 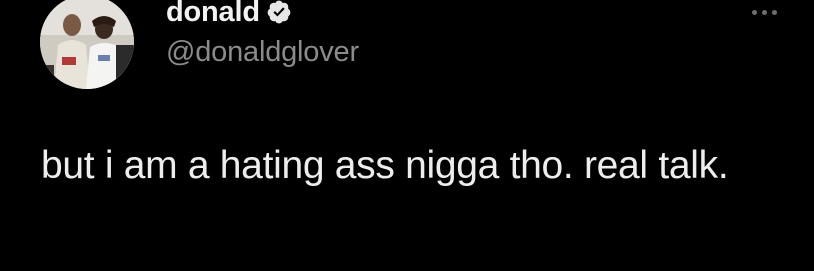 I want to click on verified-badge-icon, so click(x=279, y=12).